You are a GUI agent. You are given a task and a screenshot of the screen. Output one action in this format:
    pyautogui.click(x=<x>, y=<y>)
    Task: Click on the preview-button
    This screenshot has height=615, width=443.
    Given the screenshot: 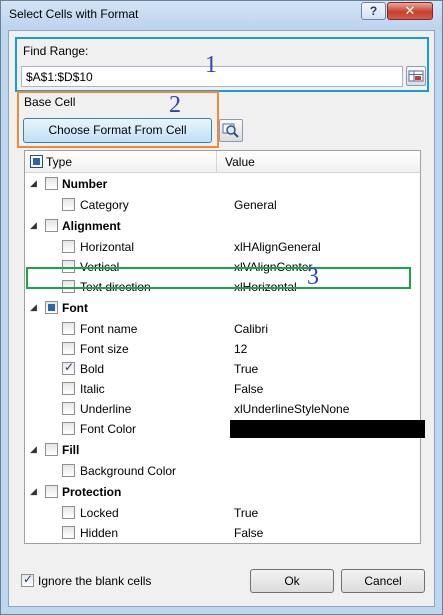 What is the action you would take?
    pyautogui.click(x=231, y=130)
    